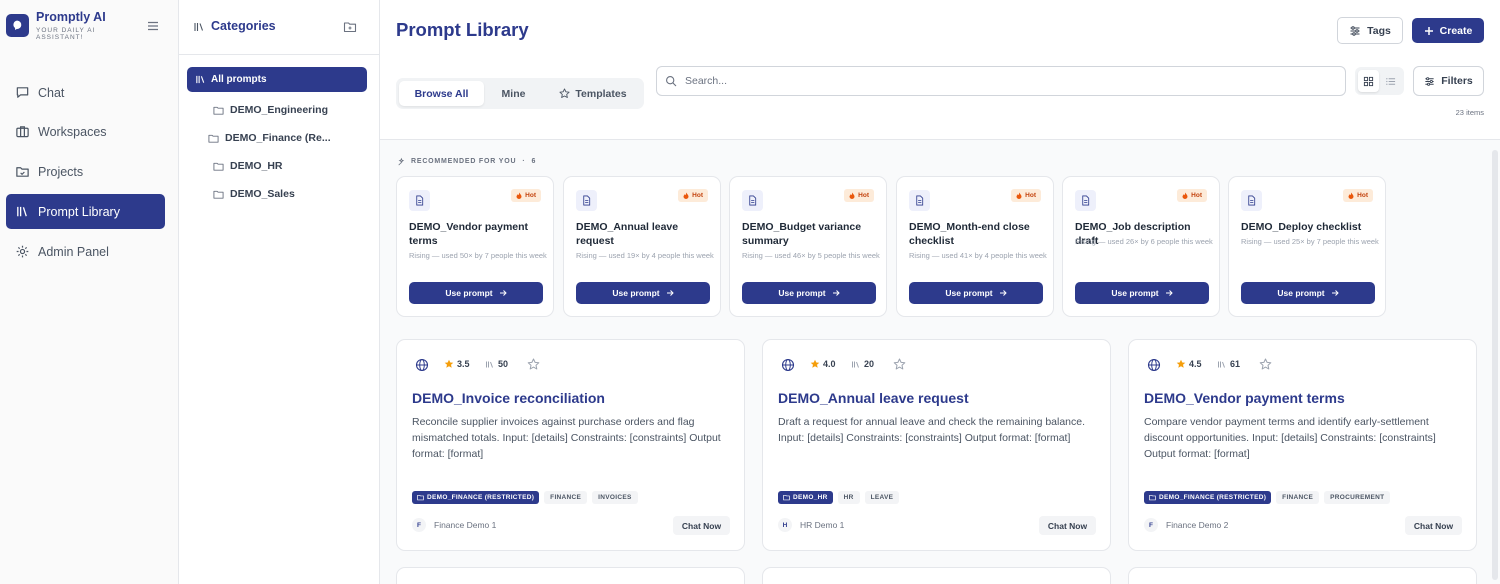 The height and width of the screenshot is (584, 1500). I want to click on category-label: DEMO_Engineering, so click(279, 110).